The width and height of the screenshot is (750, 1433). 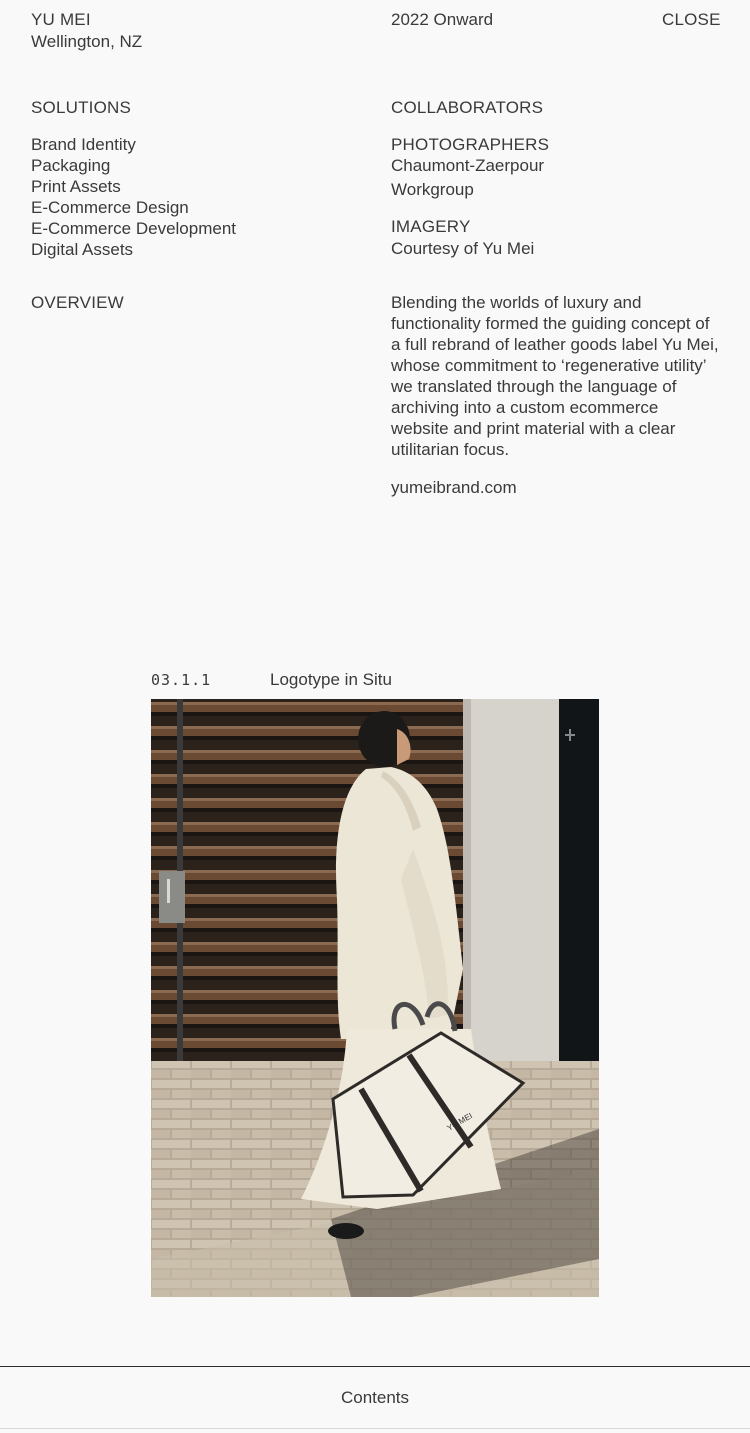 What do you see at coordinates (467, 107) in the screenshot?
I see `collaborators-title: COLLABORATORS` at bounding box center [467, 107].